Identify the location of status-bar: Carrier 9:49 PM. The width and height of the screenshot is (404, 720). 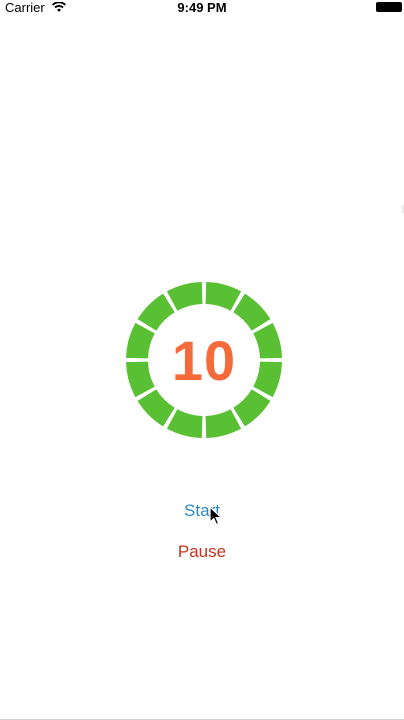
(202, 9).